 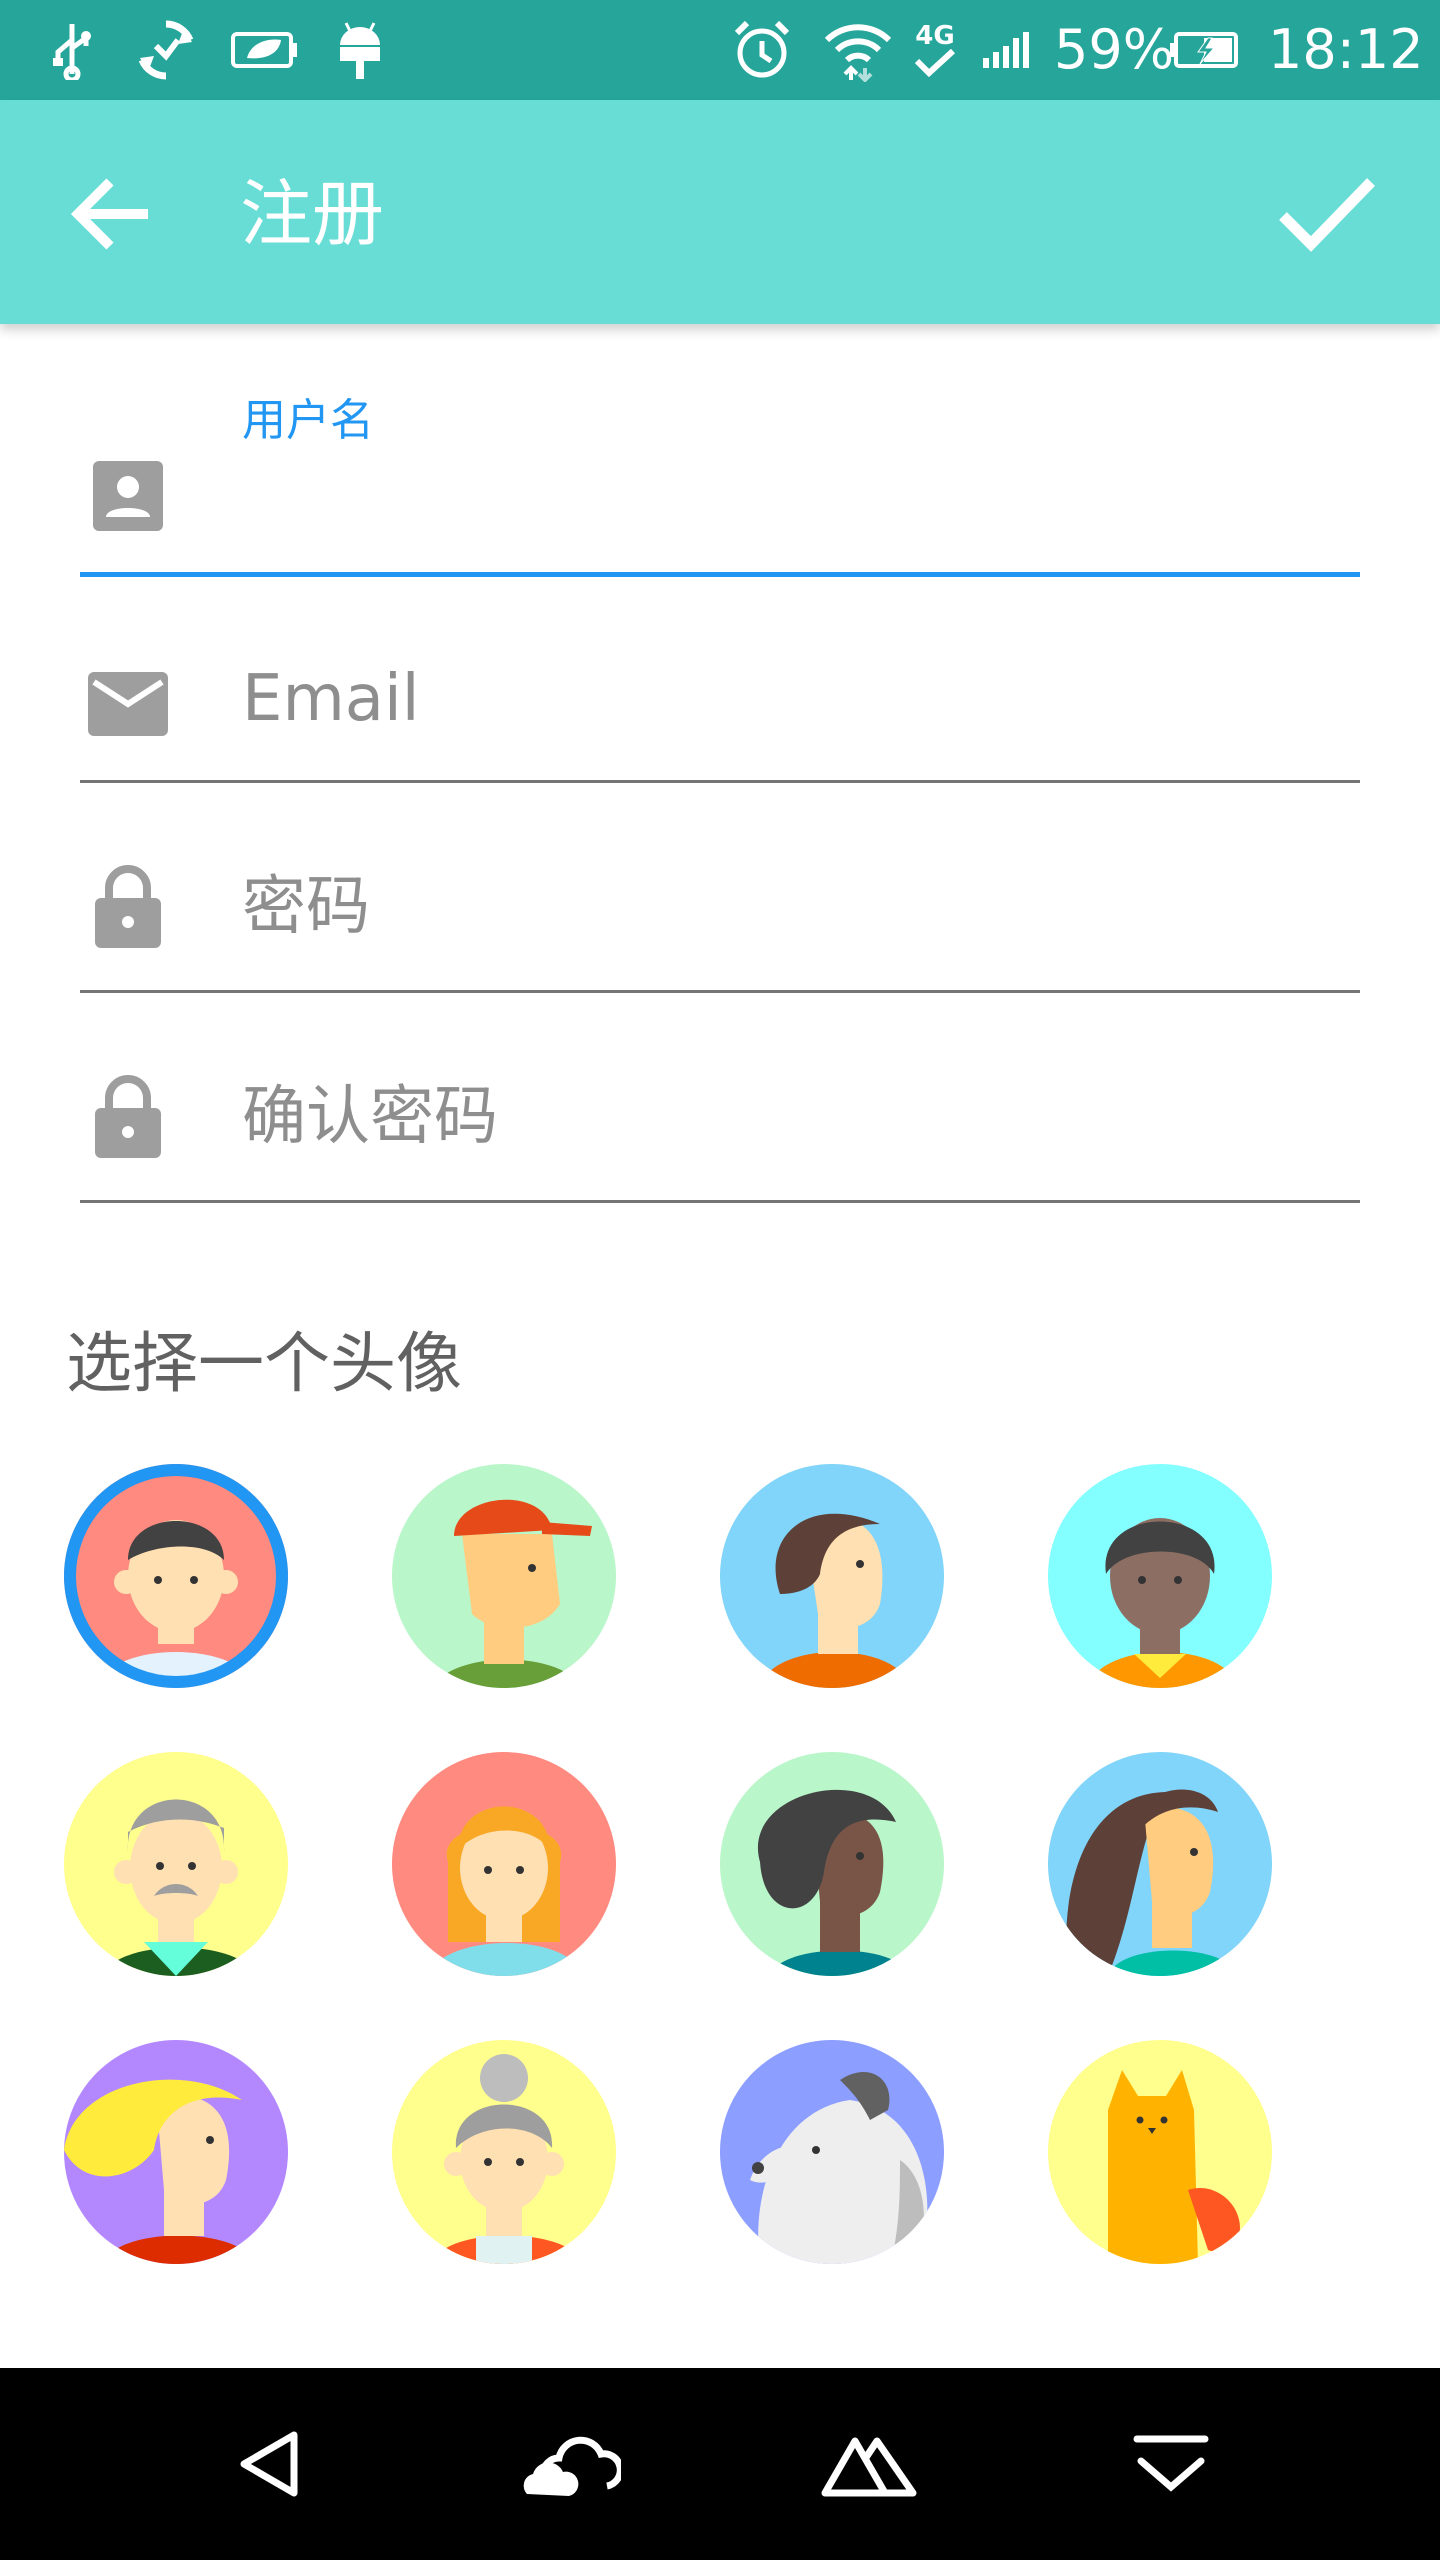 What do you see at coordinates (832, 1864) in the screenshot?
I see `avatar-dark-skin-girl` at bounding box center [832, 1864].